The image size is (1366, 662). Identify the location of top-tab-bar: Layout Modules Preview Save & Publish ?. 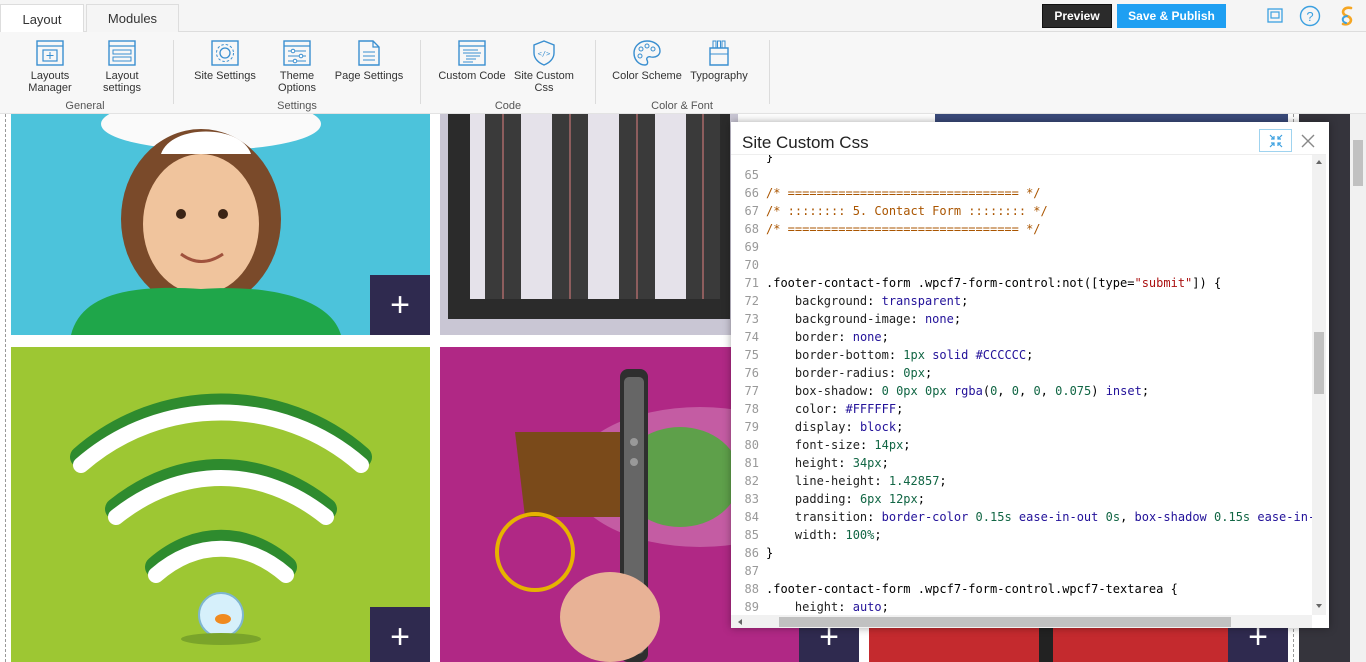
(683, 16).